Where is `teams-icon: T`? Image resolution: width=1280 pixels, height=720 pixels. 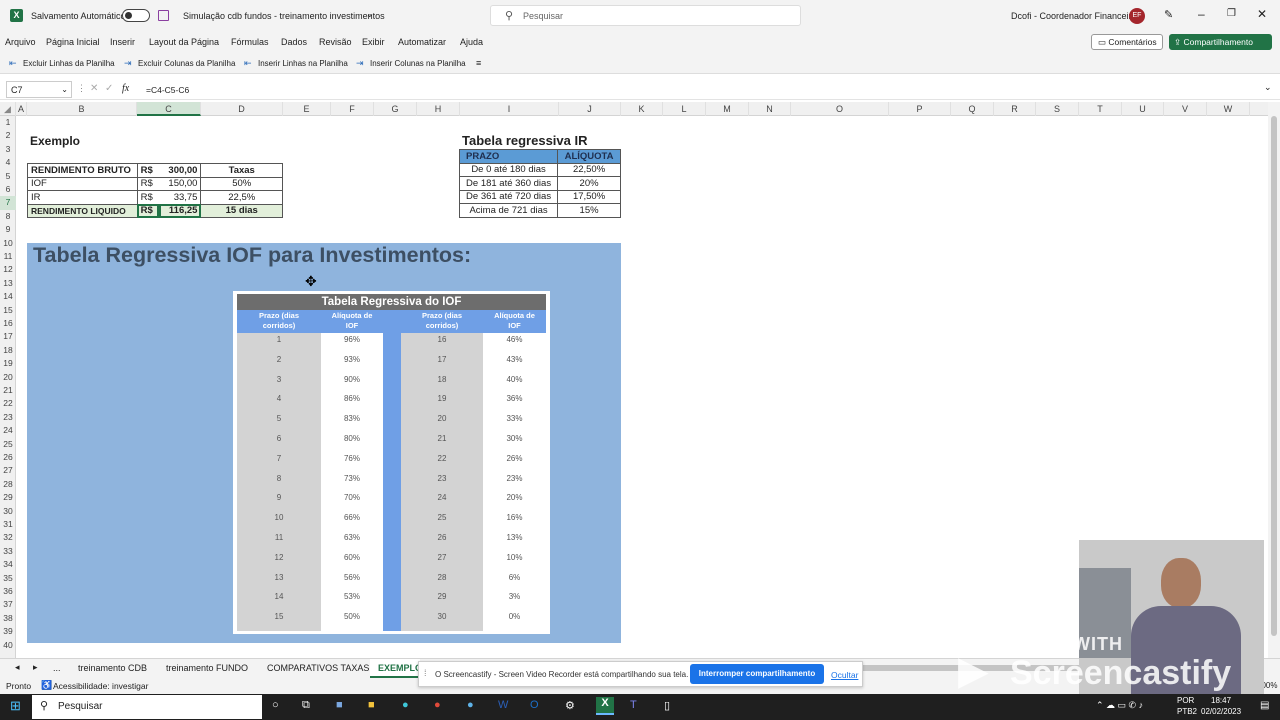 teams-icon: T is located at coordinates (633, 705).